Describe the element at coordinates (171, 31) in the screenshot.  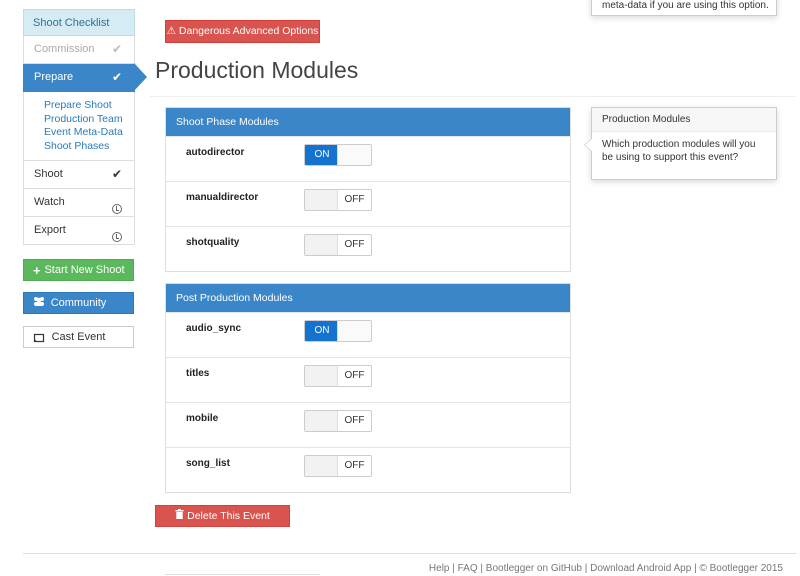
I see `warning-icon: ⚠` at that location.